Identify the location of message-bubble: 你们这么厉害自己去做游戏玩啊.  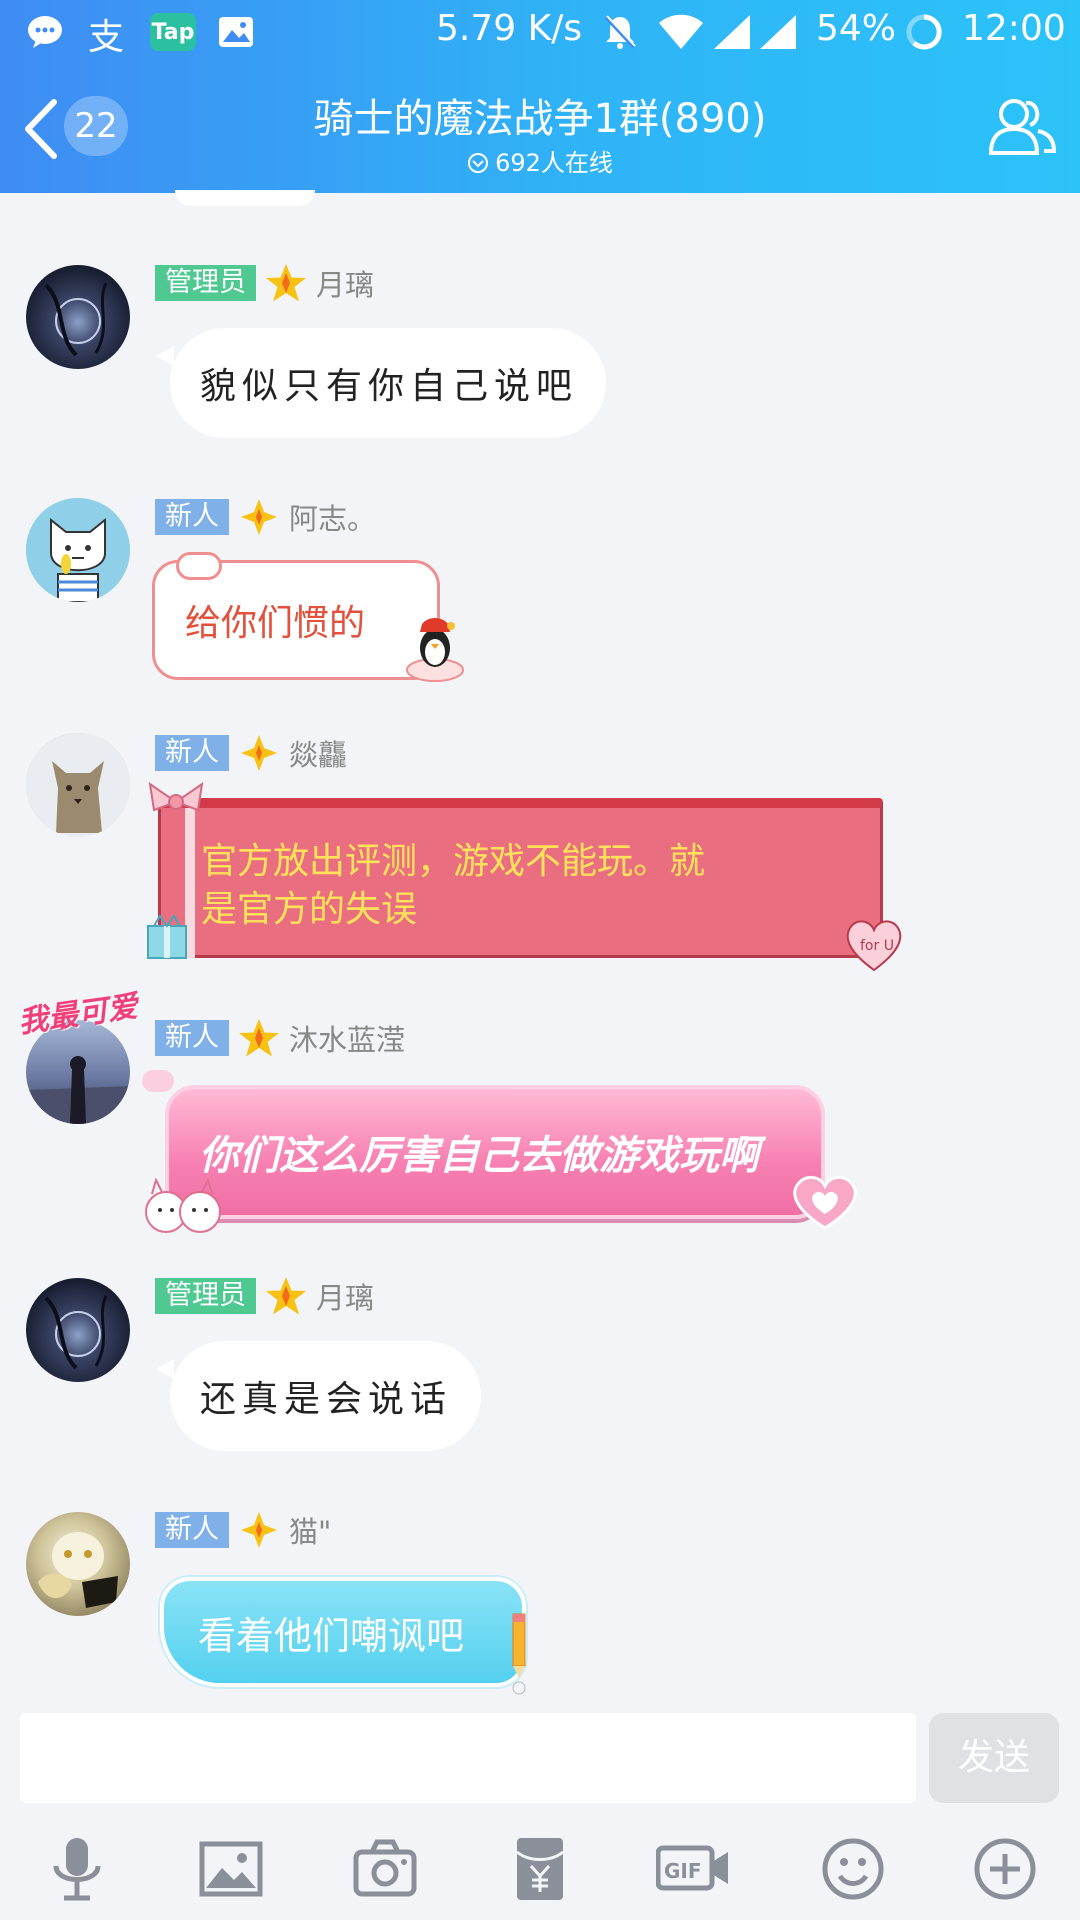
(495, 1152).